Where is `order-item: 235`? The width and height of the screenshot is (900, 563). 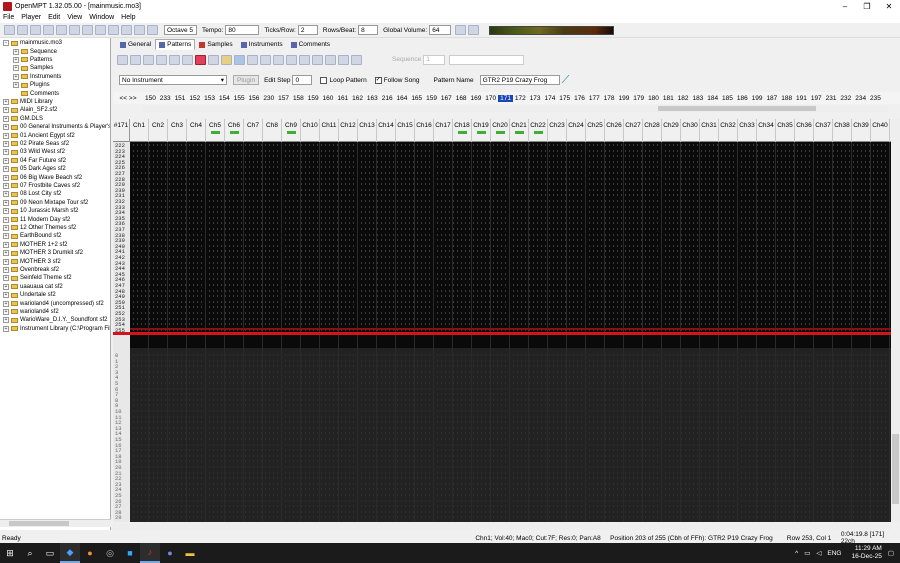 order-item: 235 is located at coordinates (875, 98).